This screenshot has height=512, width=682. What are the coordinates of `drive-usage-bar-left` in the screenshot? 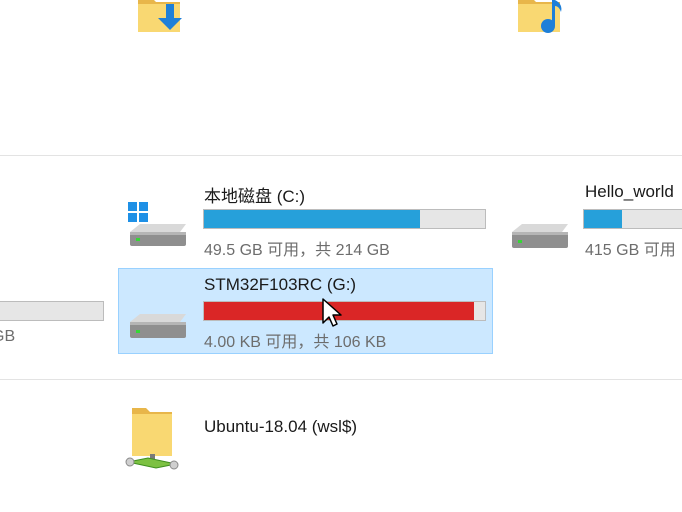 It's located at (52, 311).